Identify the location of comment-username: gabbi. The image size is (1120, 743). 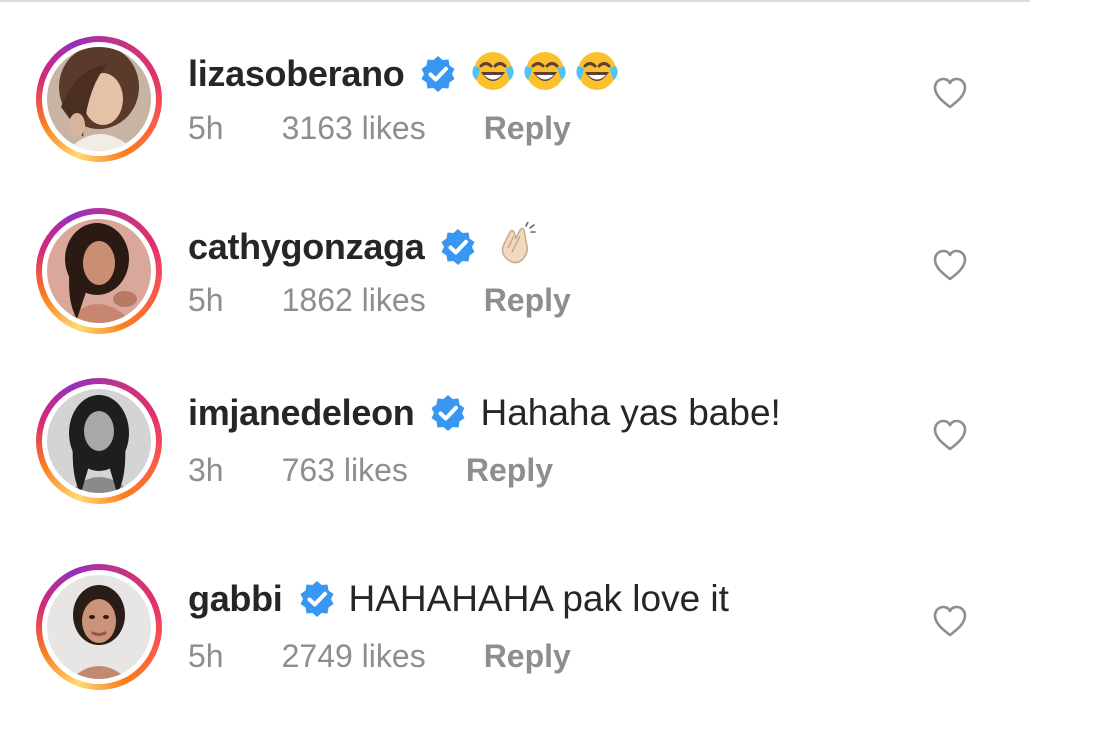
(235, 599).